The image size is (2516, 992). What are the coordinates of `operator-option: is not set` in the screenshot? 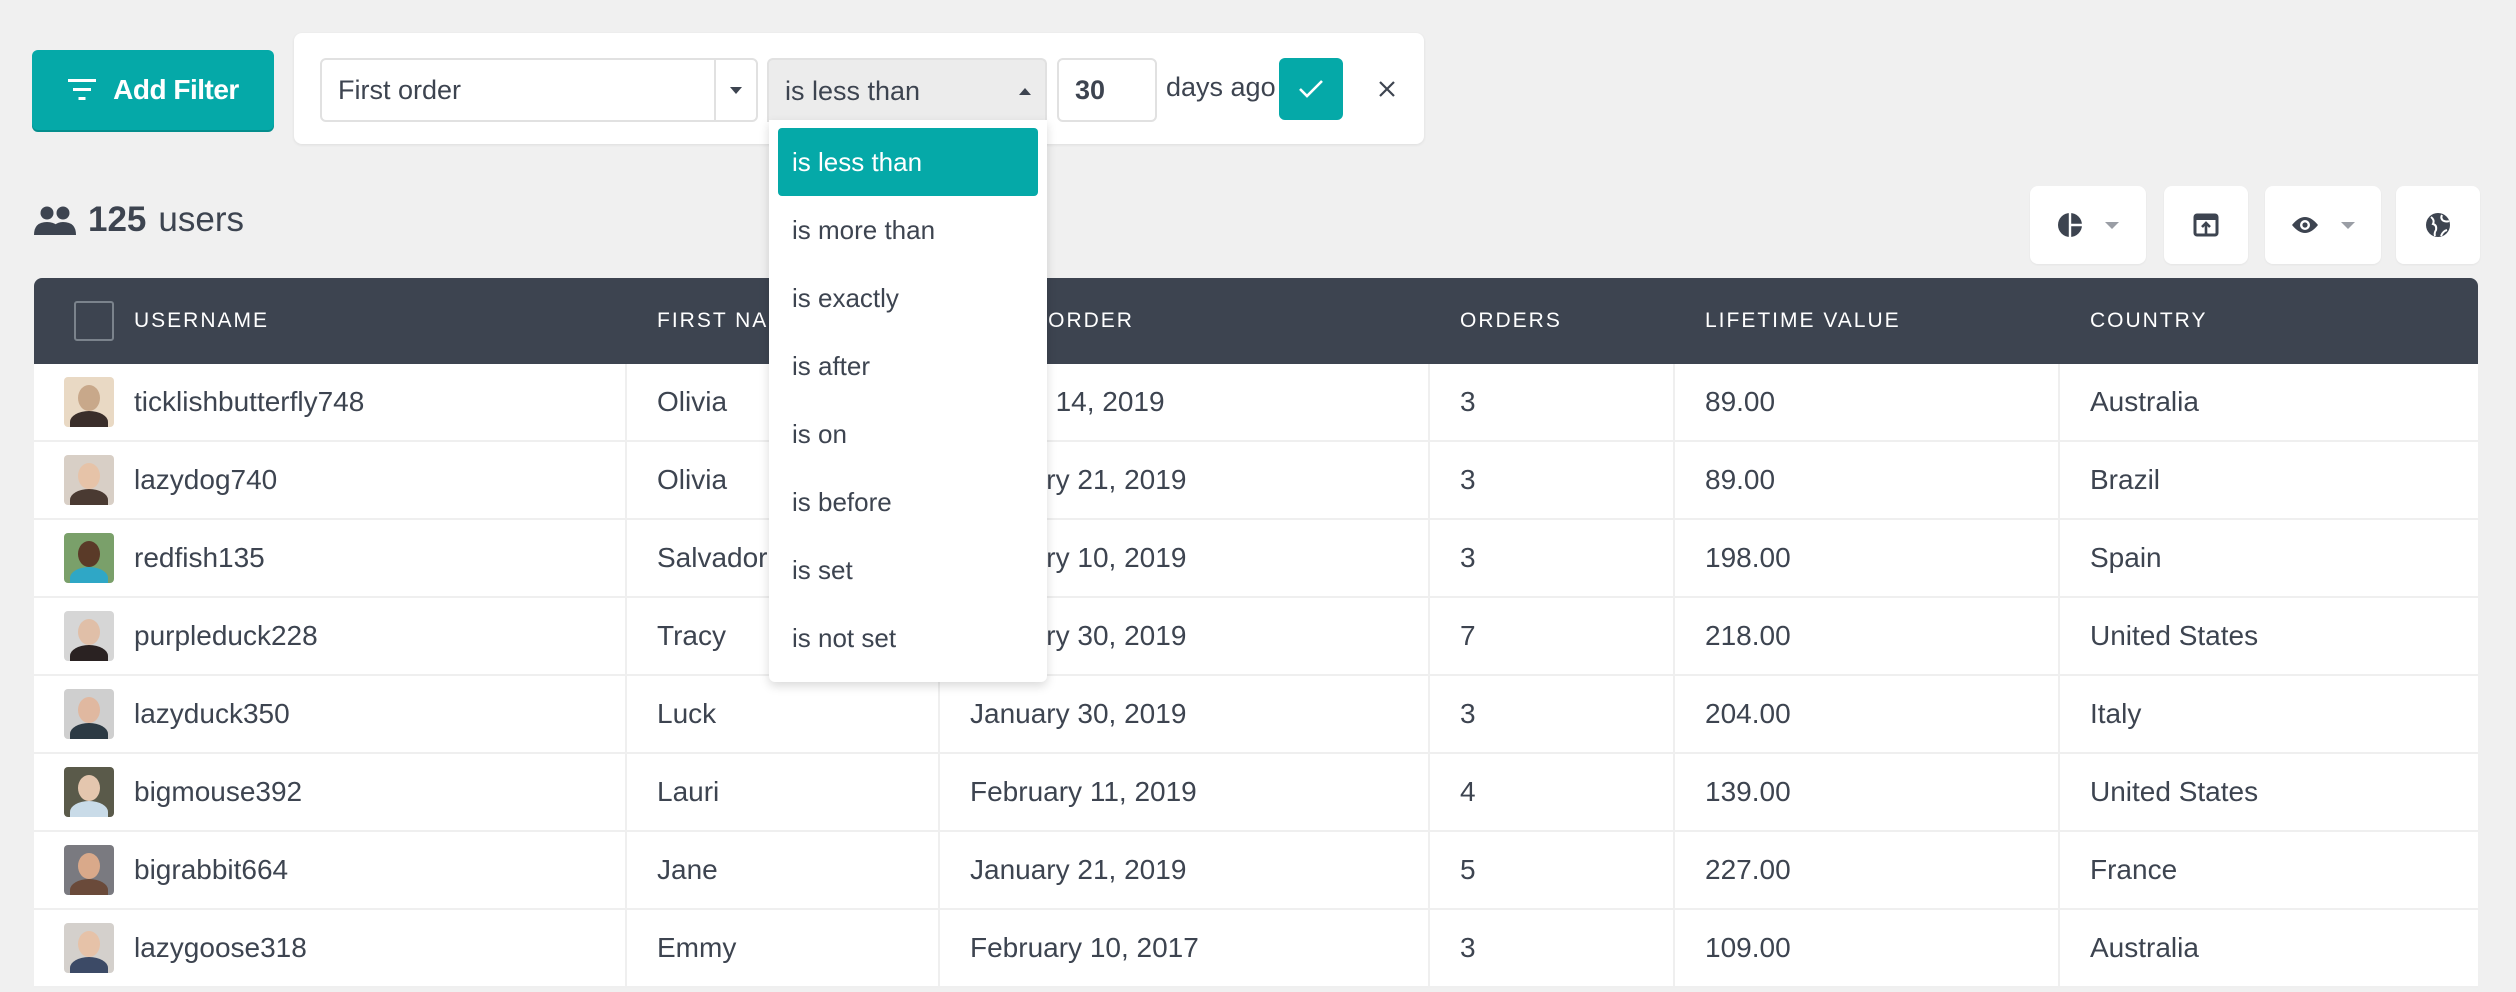 It's located at (908, 638).